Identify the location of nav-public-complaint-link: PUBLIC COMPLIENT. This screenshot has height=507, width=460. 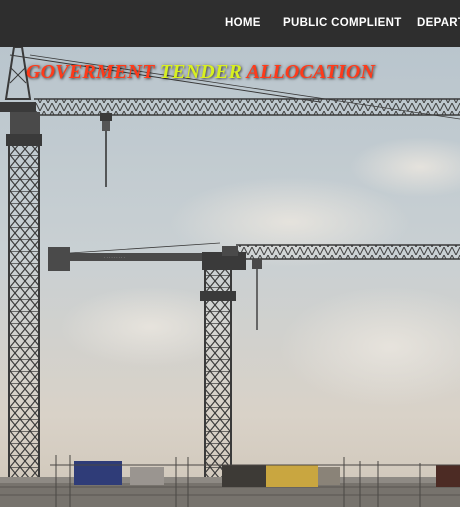
(342, 23).